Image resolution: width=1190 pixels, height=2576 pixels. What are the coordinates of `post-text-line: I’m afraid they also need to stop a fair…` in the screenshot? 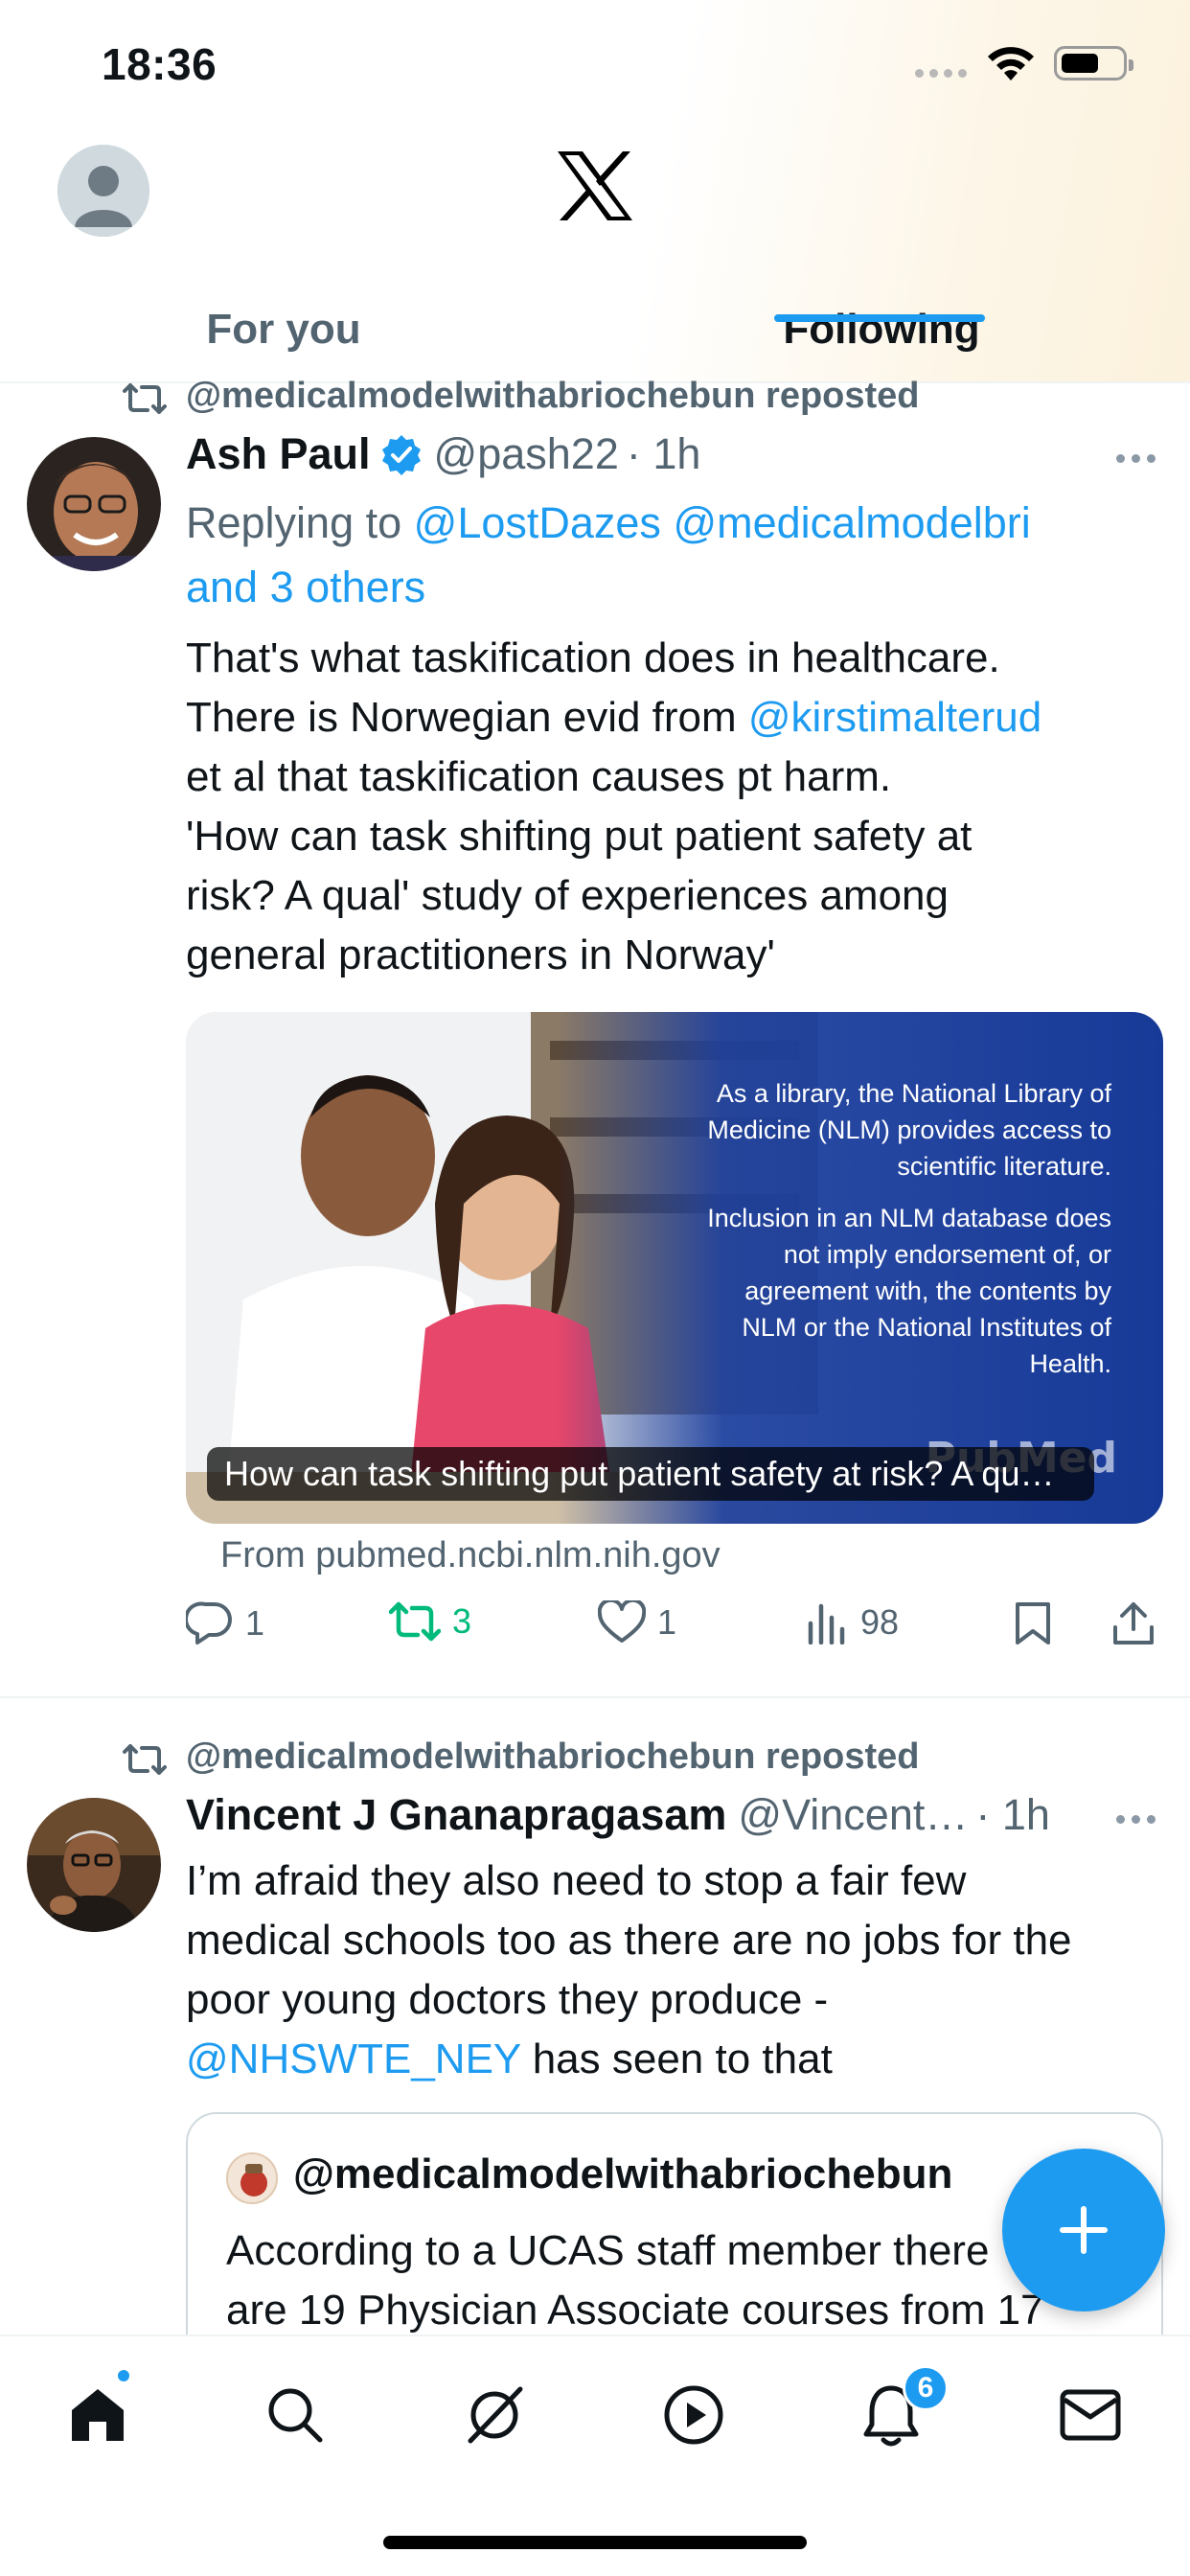 It's located at (576, 1880).